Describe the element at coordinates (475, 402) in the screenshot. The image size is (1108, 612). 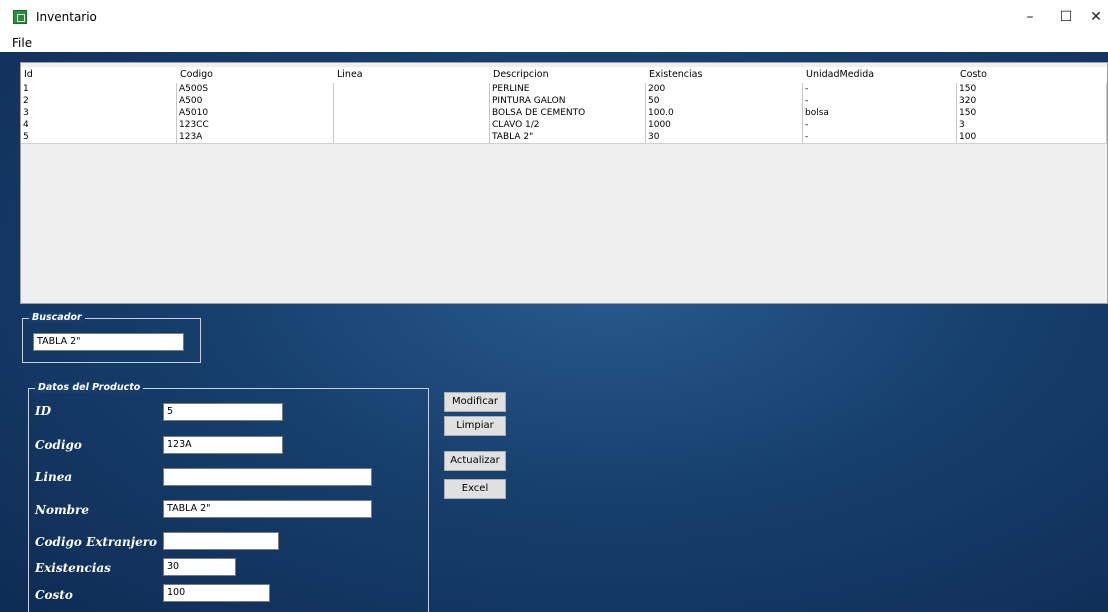
I see `modificar-button: Modificar` at that location.